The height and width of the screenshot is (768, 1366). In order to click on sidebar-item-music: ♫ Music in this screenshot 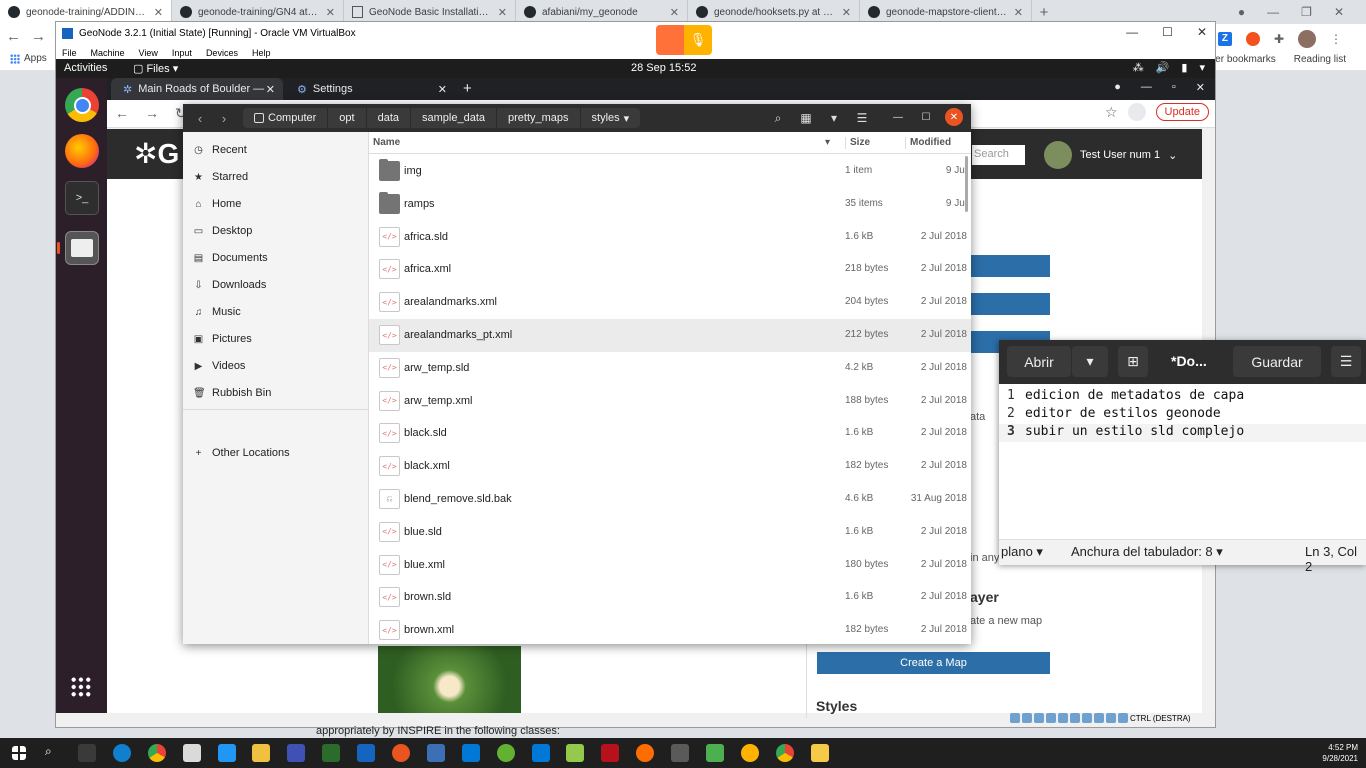, I will do `click(217, 312)`.